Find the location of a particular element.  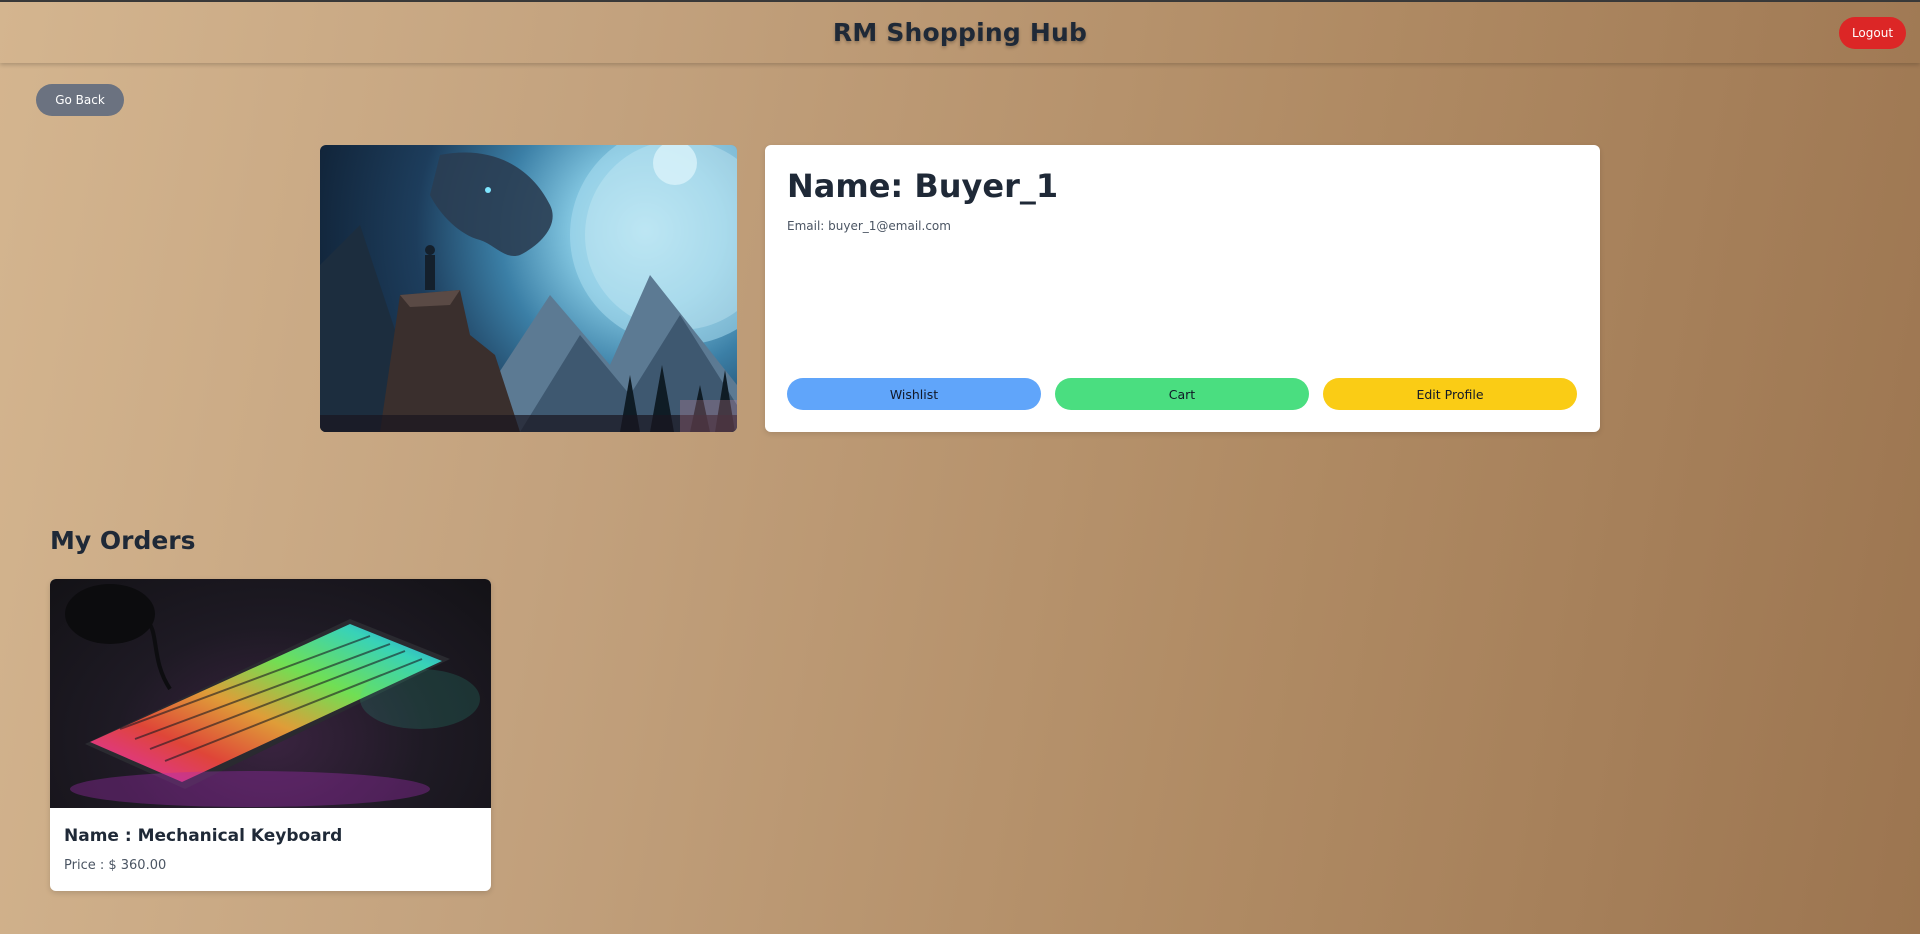

rgb-keyboard-illustration is located at coordinates (272, 695).